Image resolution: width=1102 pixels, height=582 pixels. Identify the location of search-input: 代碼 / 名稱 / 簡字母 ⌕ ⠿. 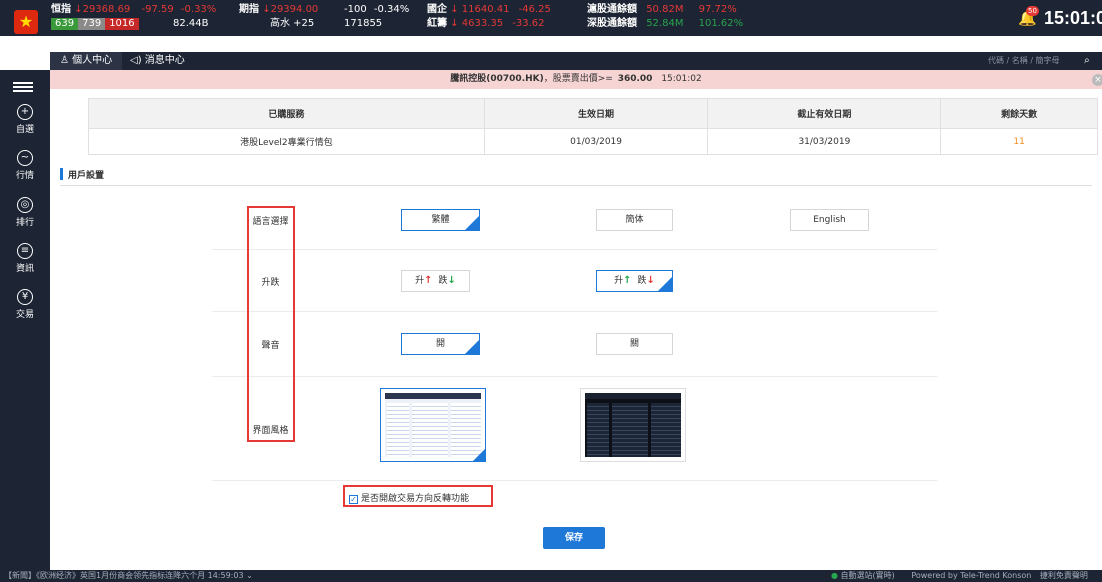
(1023, 66).